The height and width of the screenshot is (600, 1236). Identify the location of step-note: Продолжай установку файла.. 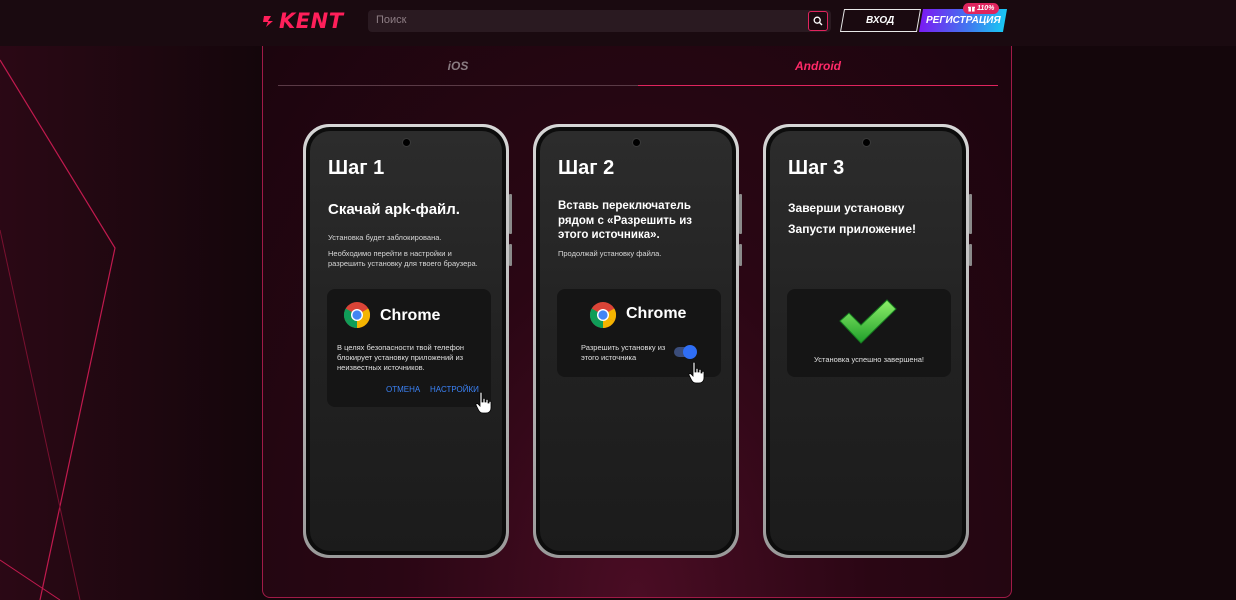
(610, 253).